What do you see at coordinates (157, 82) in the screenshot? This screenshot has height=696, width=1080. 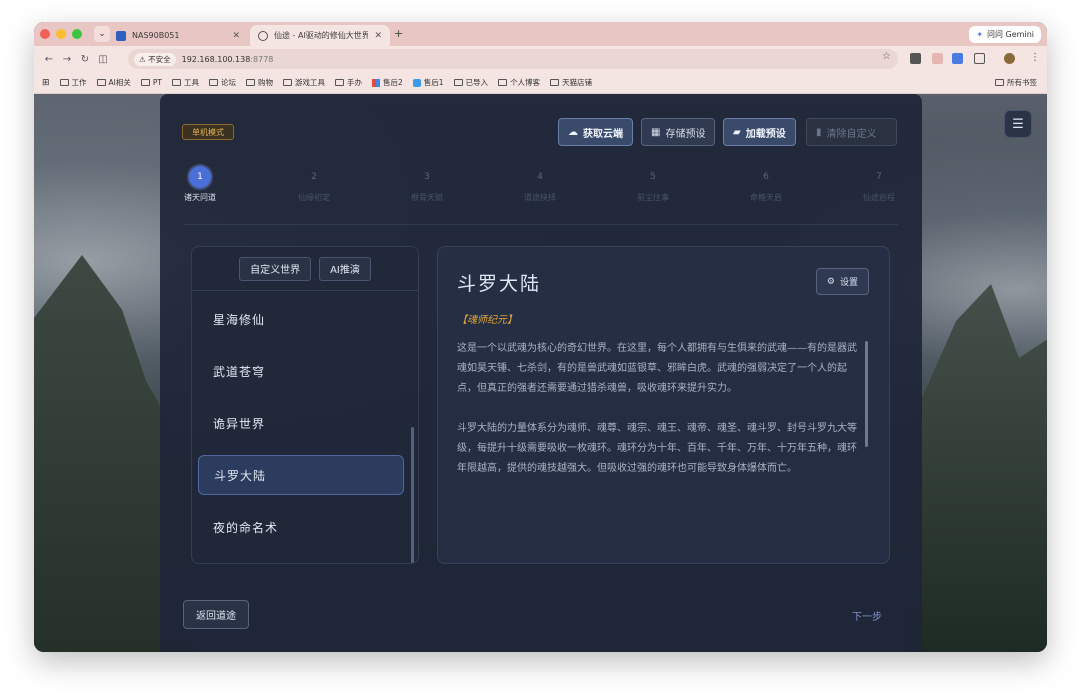 I see `bookmark-label: PT` at bounding box center [157, 82].